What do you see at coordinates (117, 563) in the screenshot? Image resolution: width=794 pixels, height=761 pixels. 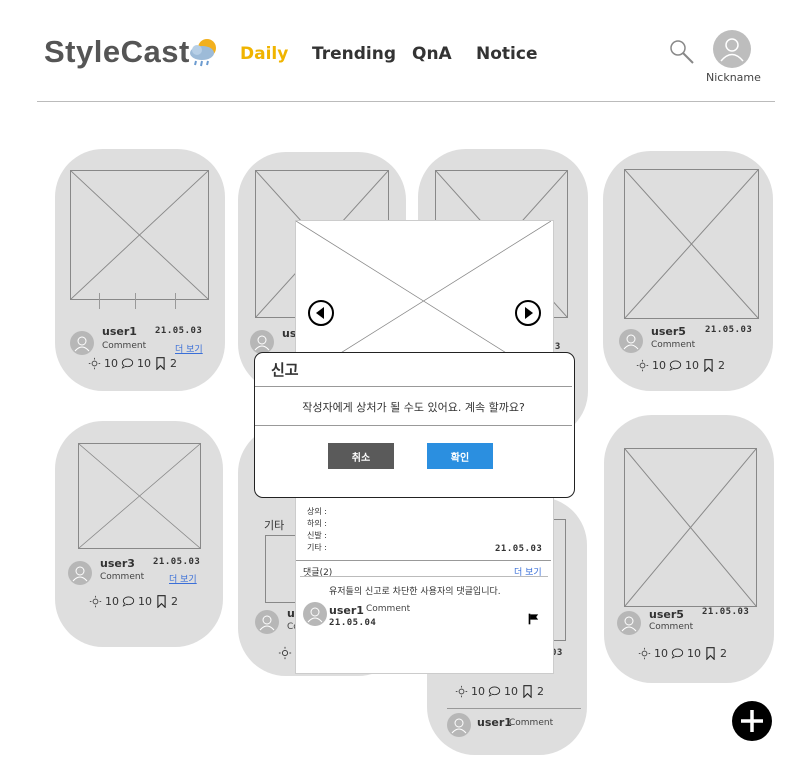 I see `post-username: user3` at bounding box center [117, 563].